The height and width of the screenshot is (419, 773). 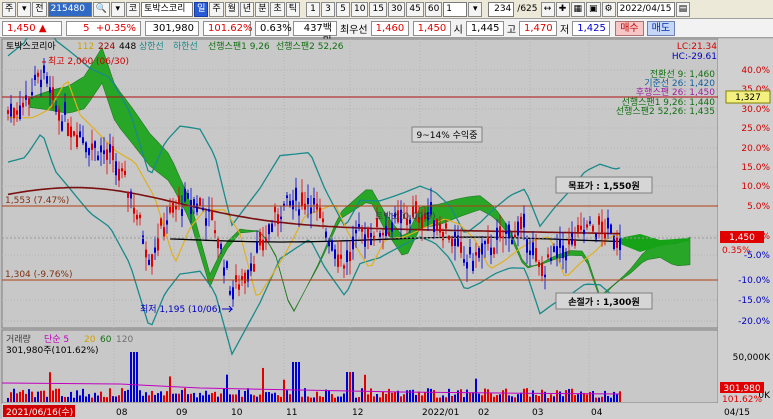 What do you see at coordinates (122, 413) in the screenshot?
I see `x-tick-label: 08` at bounding box center [122, 413].